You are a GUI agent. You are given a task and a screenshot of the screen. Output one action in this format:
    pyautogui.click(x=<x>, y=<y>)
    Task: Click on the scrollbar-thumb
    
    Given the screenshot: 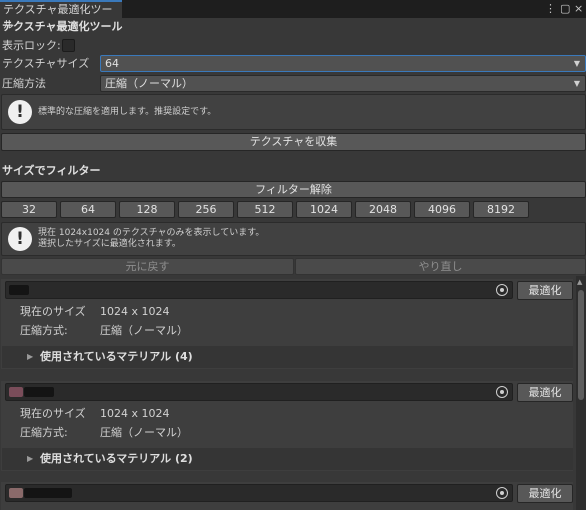 What is the action you would take?
    pyautogui.click(x=581, y=345)
    